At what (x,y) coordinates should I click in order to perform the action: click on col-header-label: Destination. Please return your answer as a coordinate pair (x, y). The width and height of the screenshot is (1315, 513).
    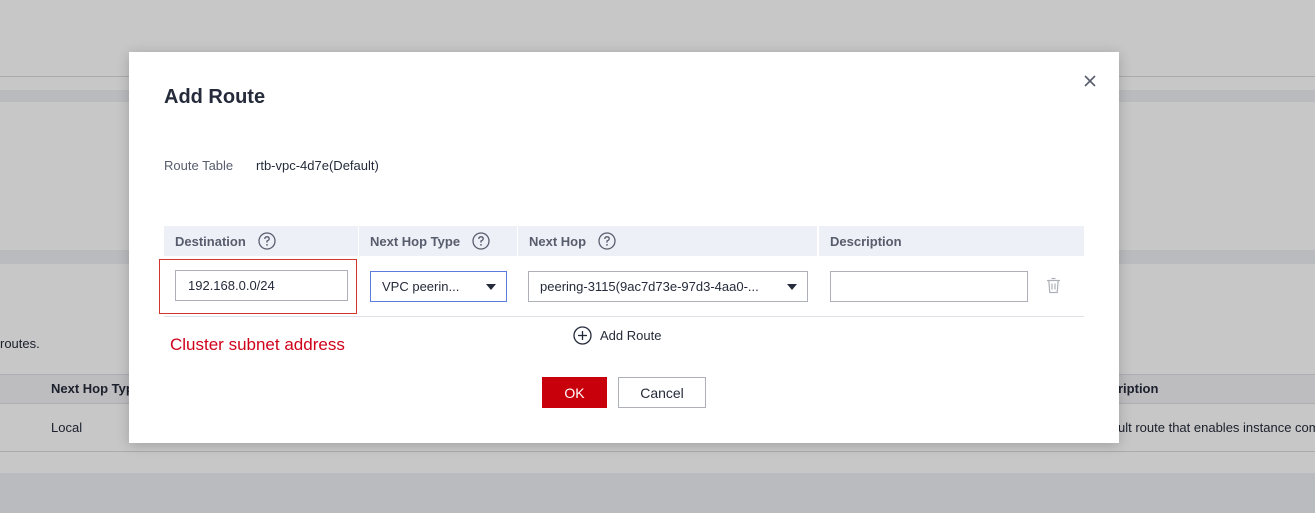
    Looking at the image, I should click on (210, 241).